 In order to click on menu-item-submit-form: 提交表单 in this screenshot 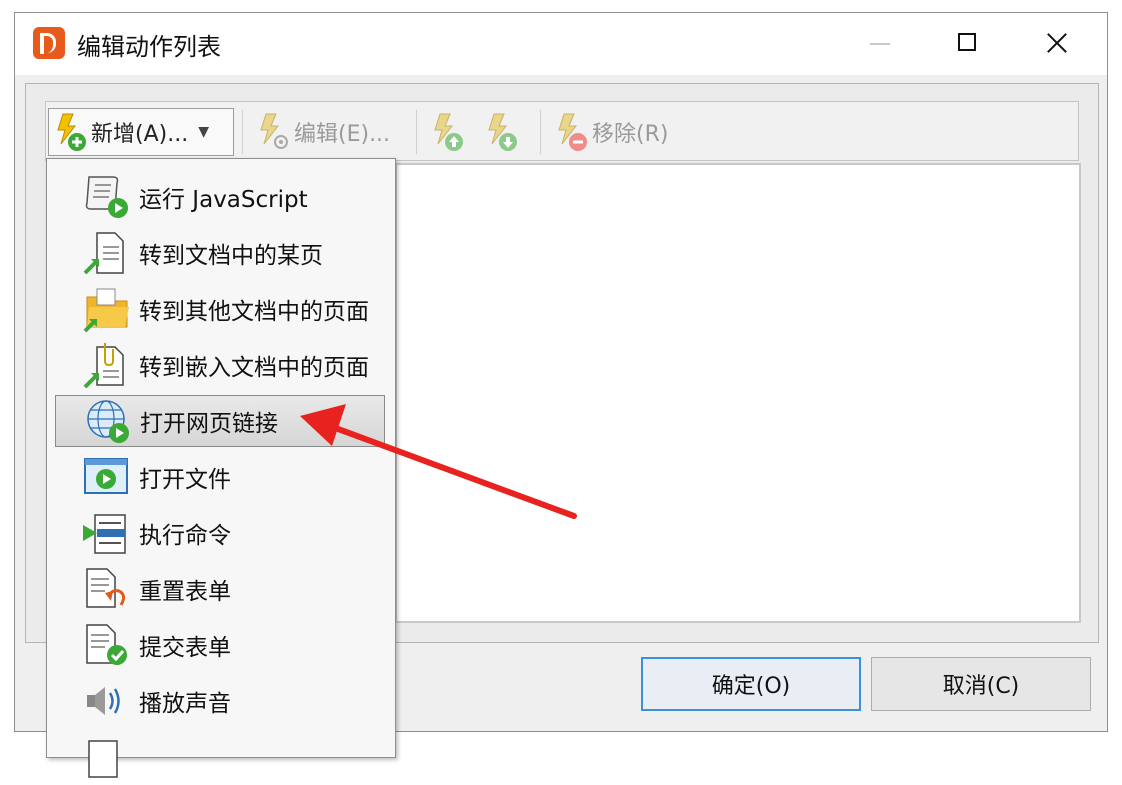, I will do `click(220, 645)`.